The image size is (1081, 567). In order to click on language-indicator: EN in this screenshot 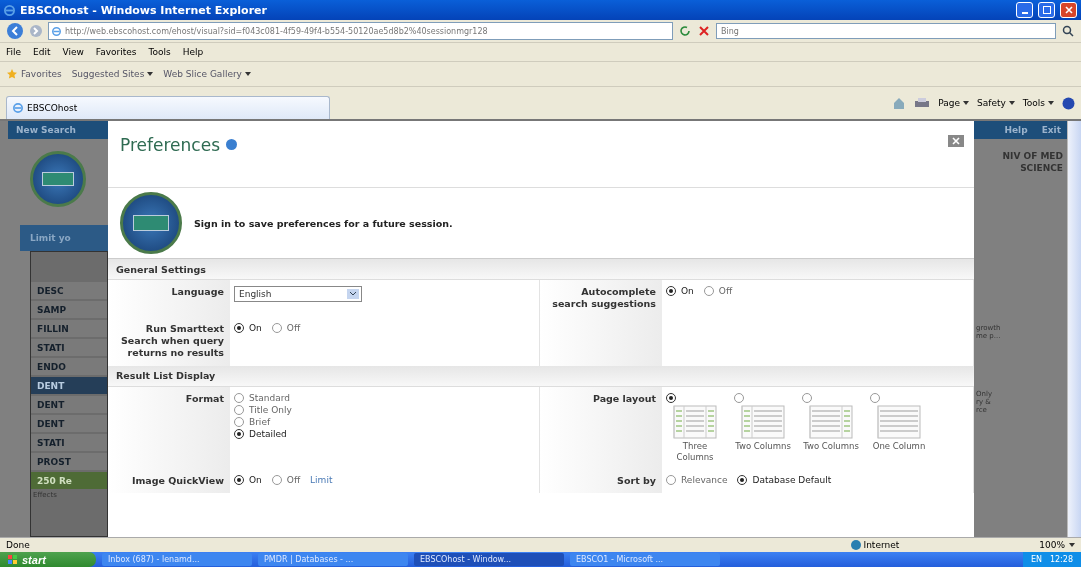, I will do `click(1036, 559)`.